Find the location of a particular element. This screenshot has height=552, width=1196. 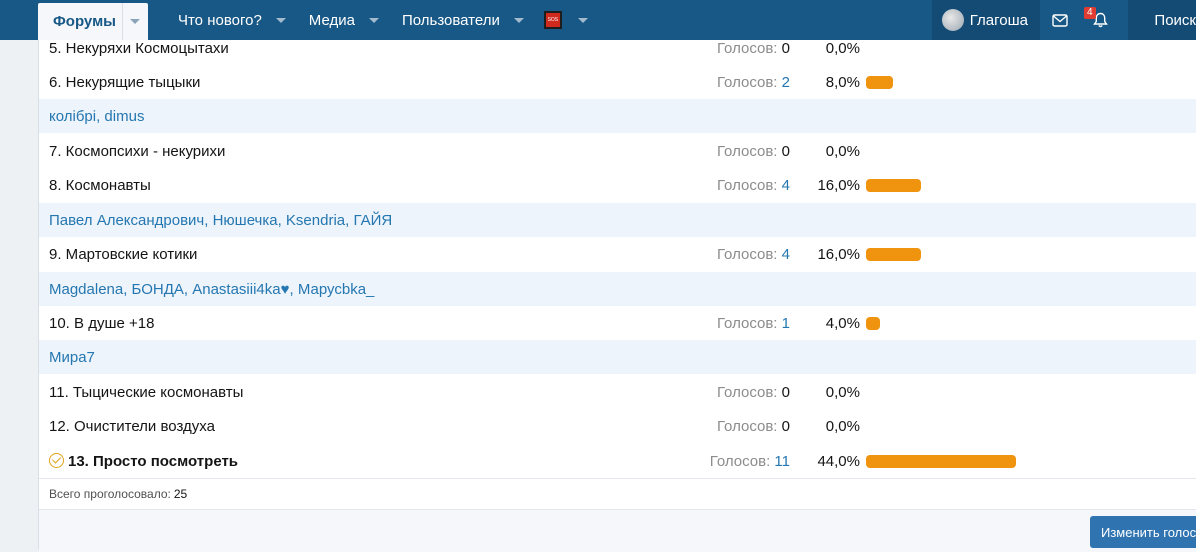

response-text: 11. Тыцические космонавты is located at coordinates (146, 392).